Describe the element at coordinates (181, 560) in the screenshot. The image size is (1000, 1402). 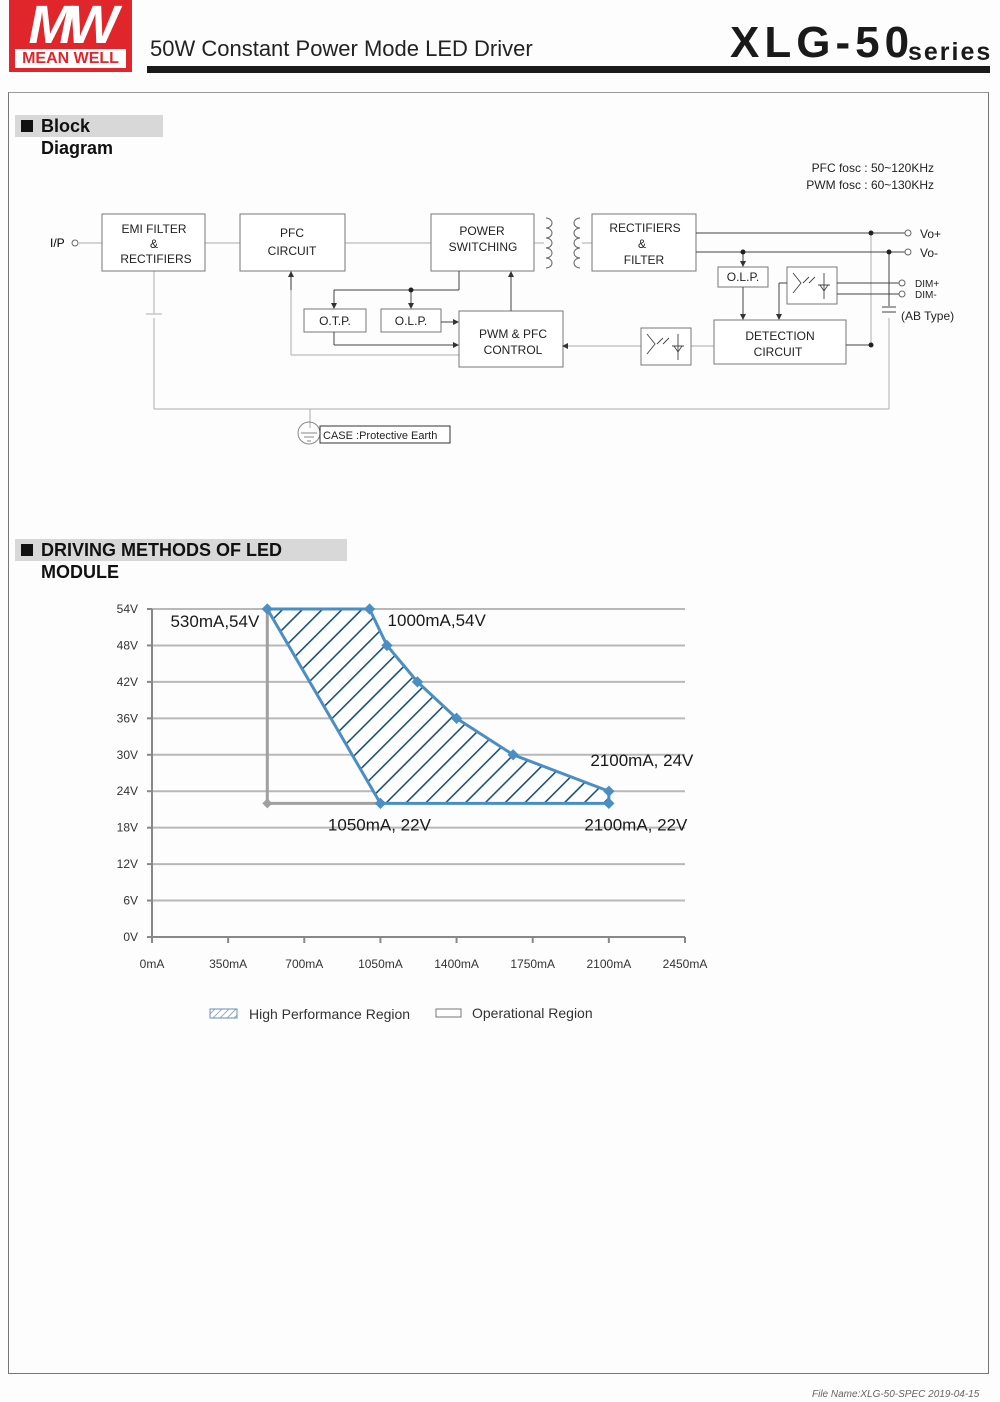
I see `driving-methods-heading: DRIVING METHODS OF LED MODULE` at that location.